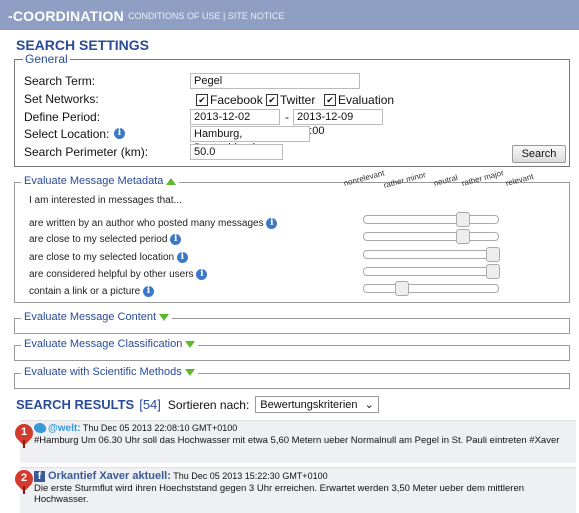  I want to click on location-info-icon: i, so click(119, 133).